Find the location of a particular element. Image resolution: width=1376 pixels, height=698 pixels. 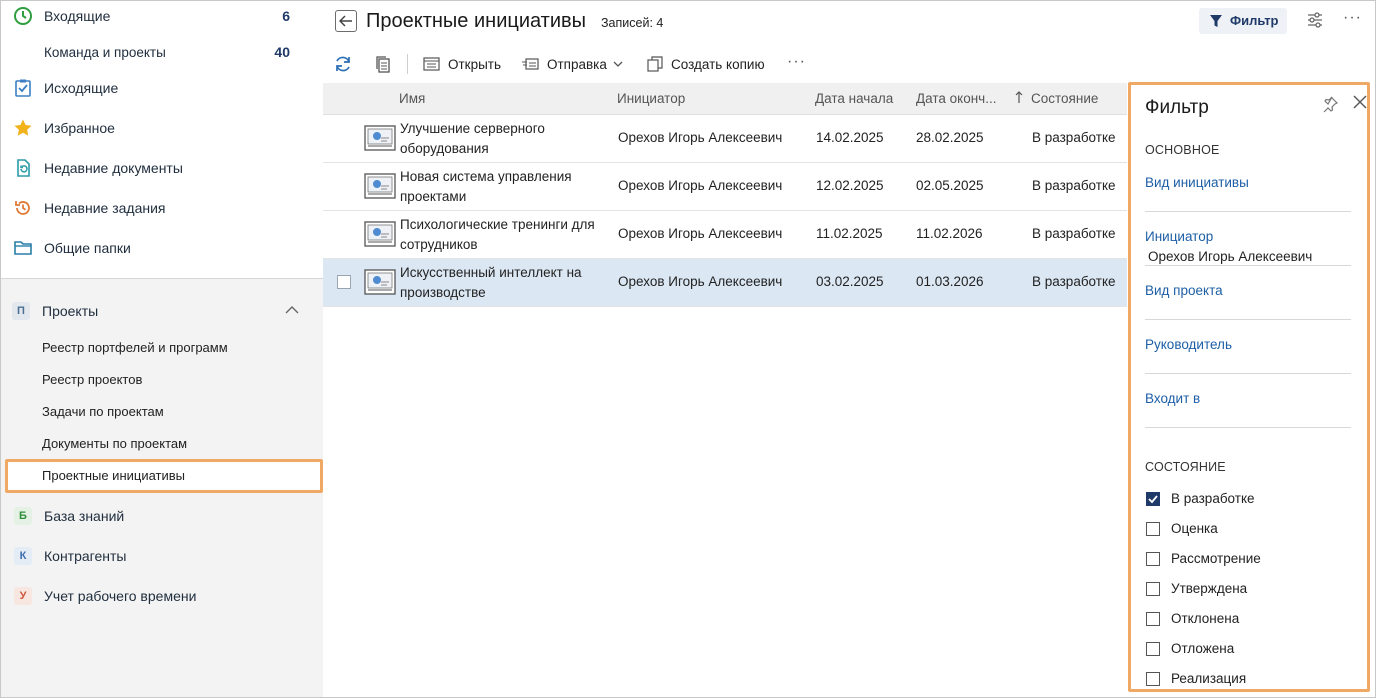

create-copy-button: Создать копию is located at coordinates (706, 64).